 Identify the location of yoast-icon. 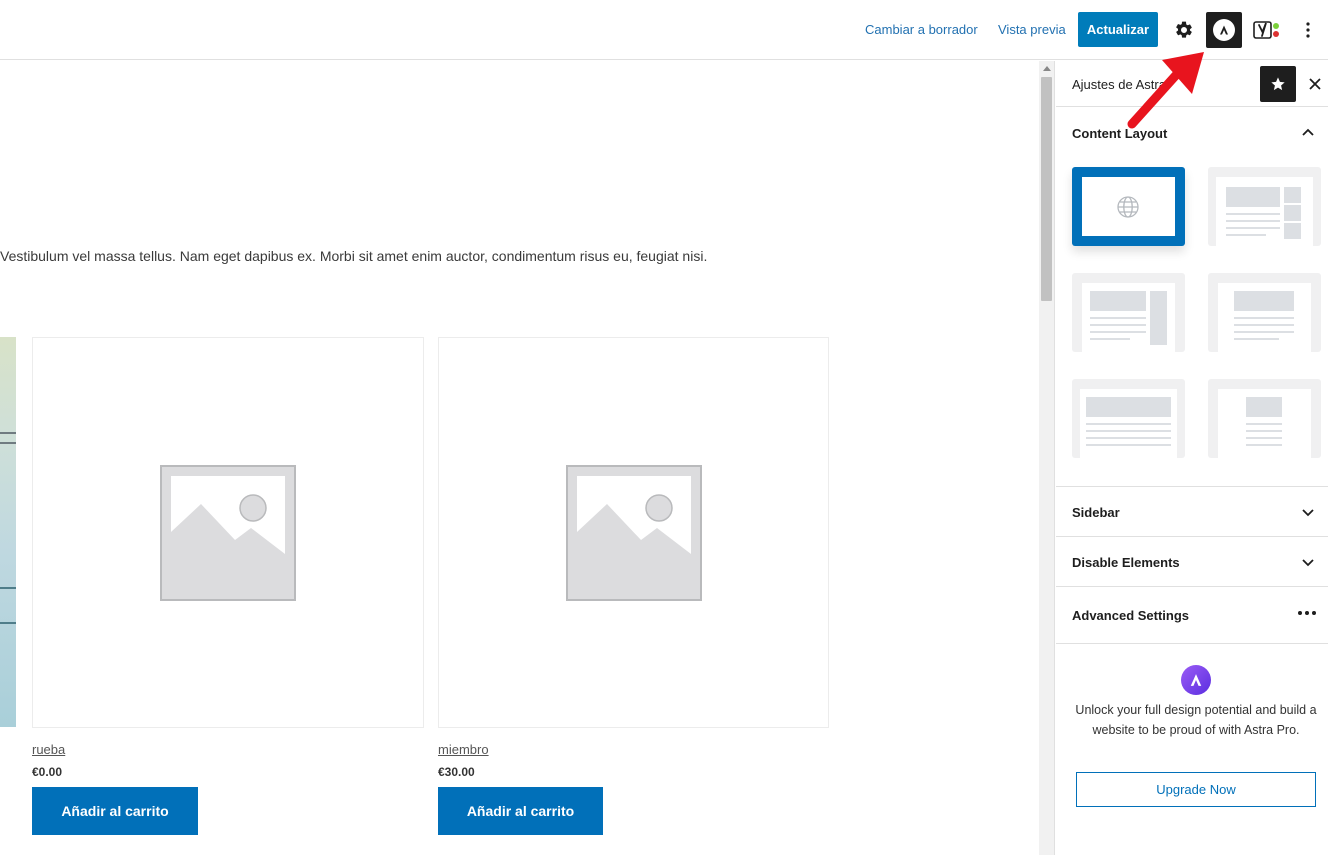
(1266, 30).